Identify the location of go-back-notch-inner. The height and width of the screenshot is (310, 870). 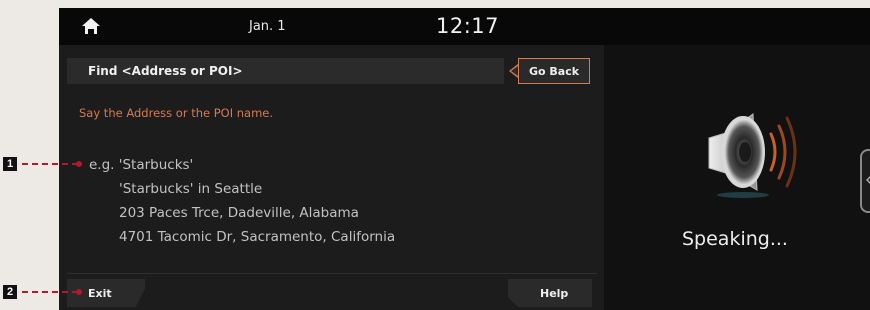
(514, 71).